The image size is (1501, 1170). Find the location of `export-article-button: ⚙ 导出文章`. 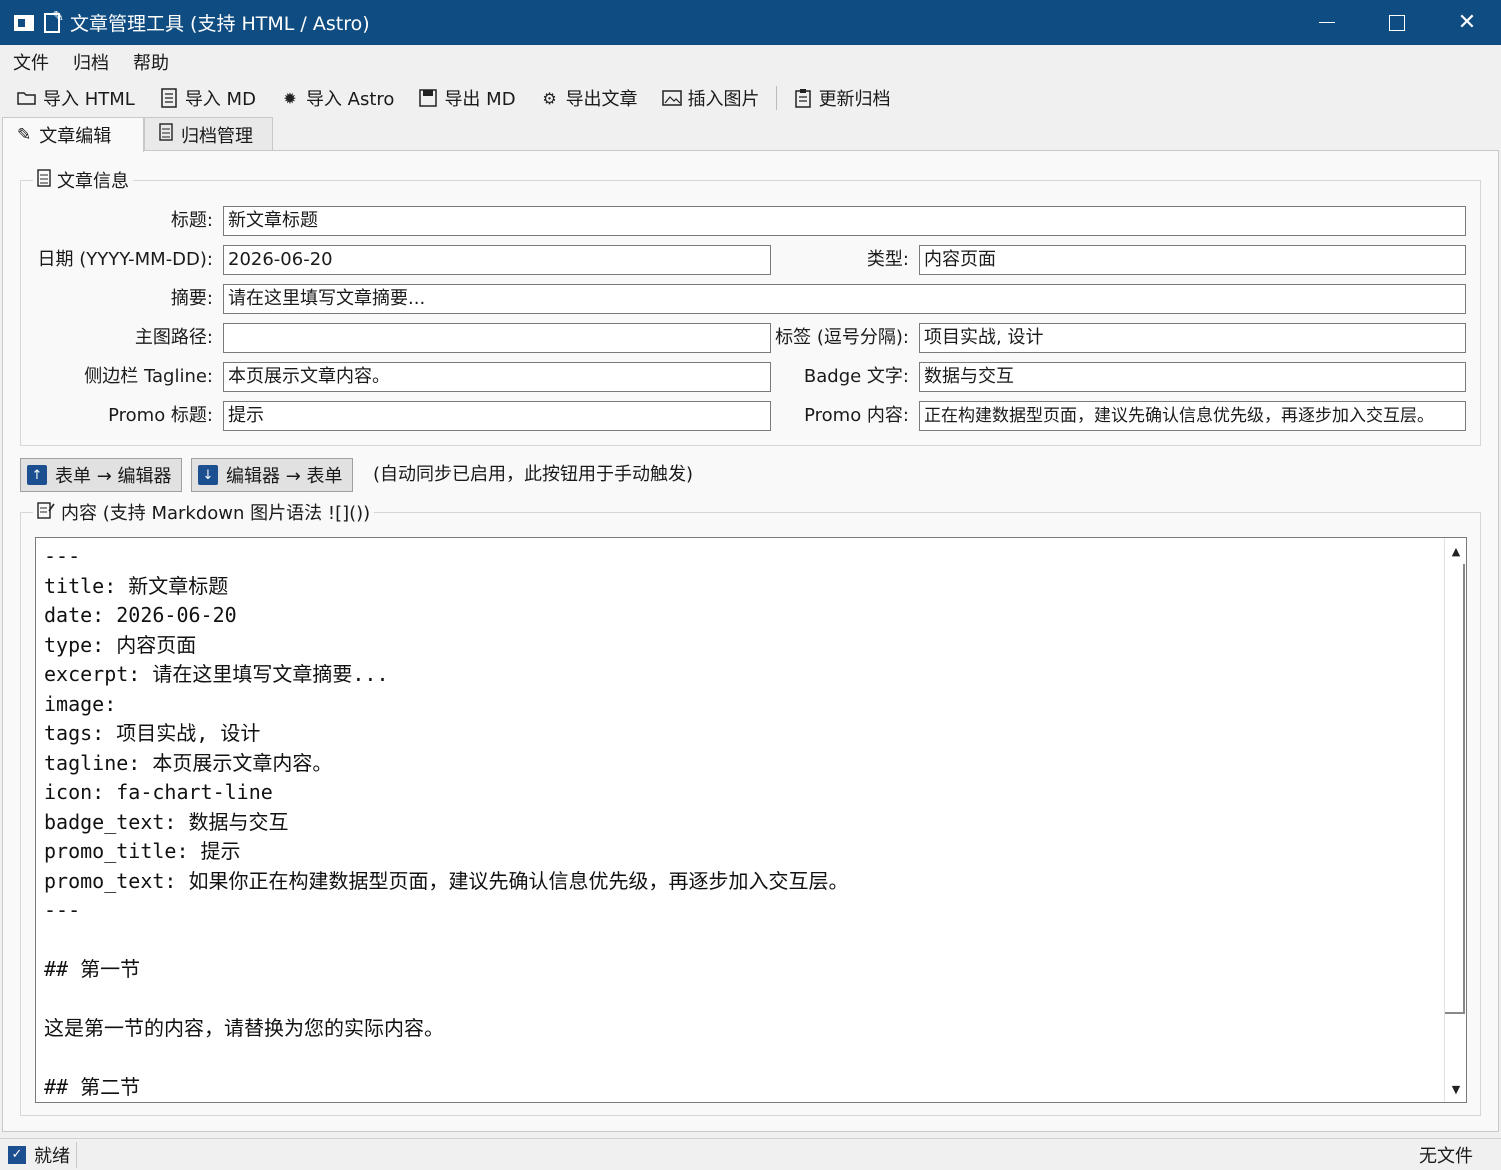

export-article-button: ⚙ 导出文章 is located at coordinates (589, 98).